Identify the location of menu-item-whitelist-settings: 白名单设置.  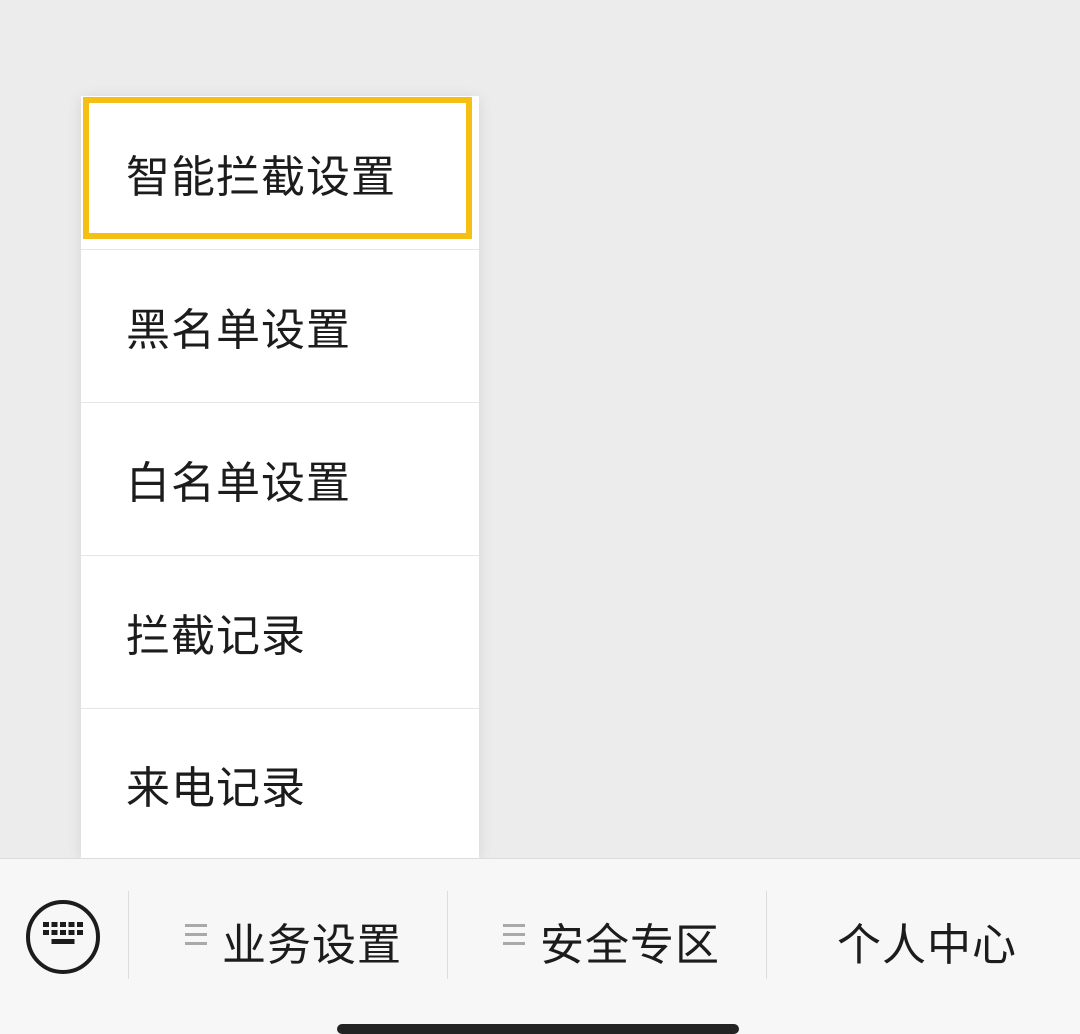
(280, 478).